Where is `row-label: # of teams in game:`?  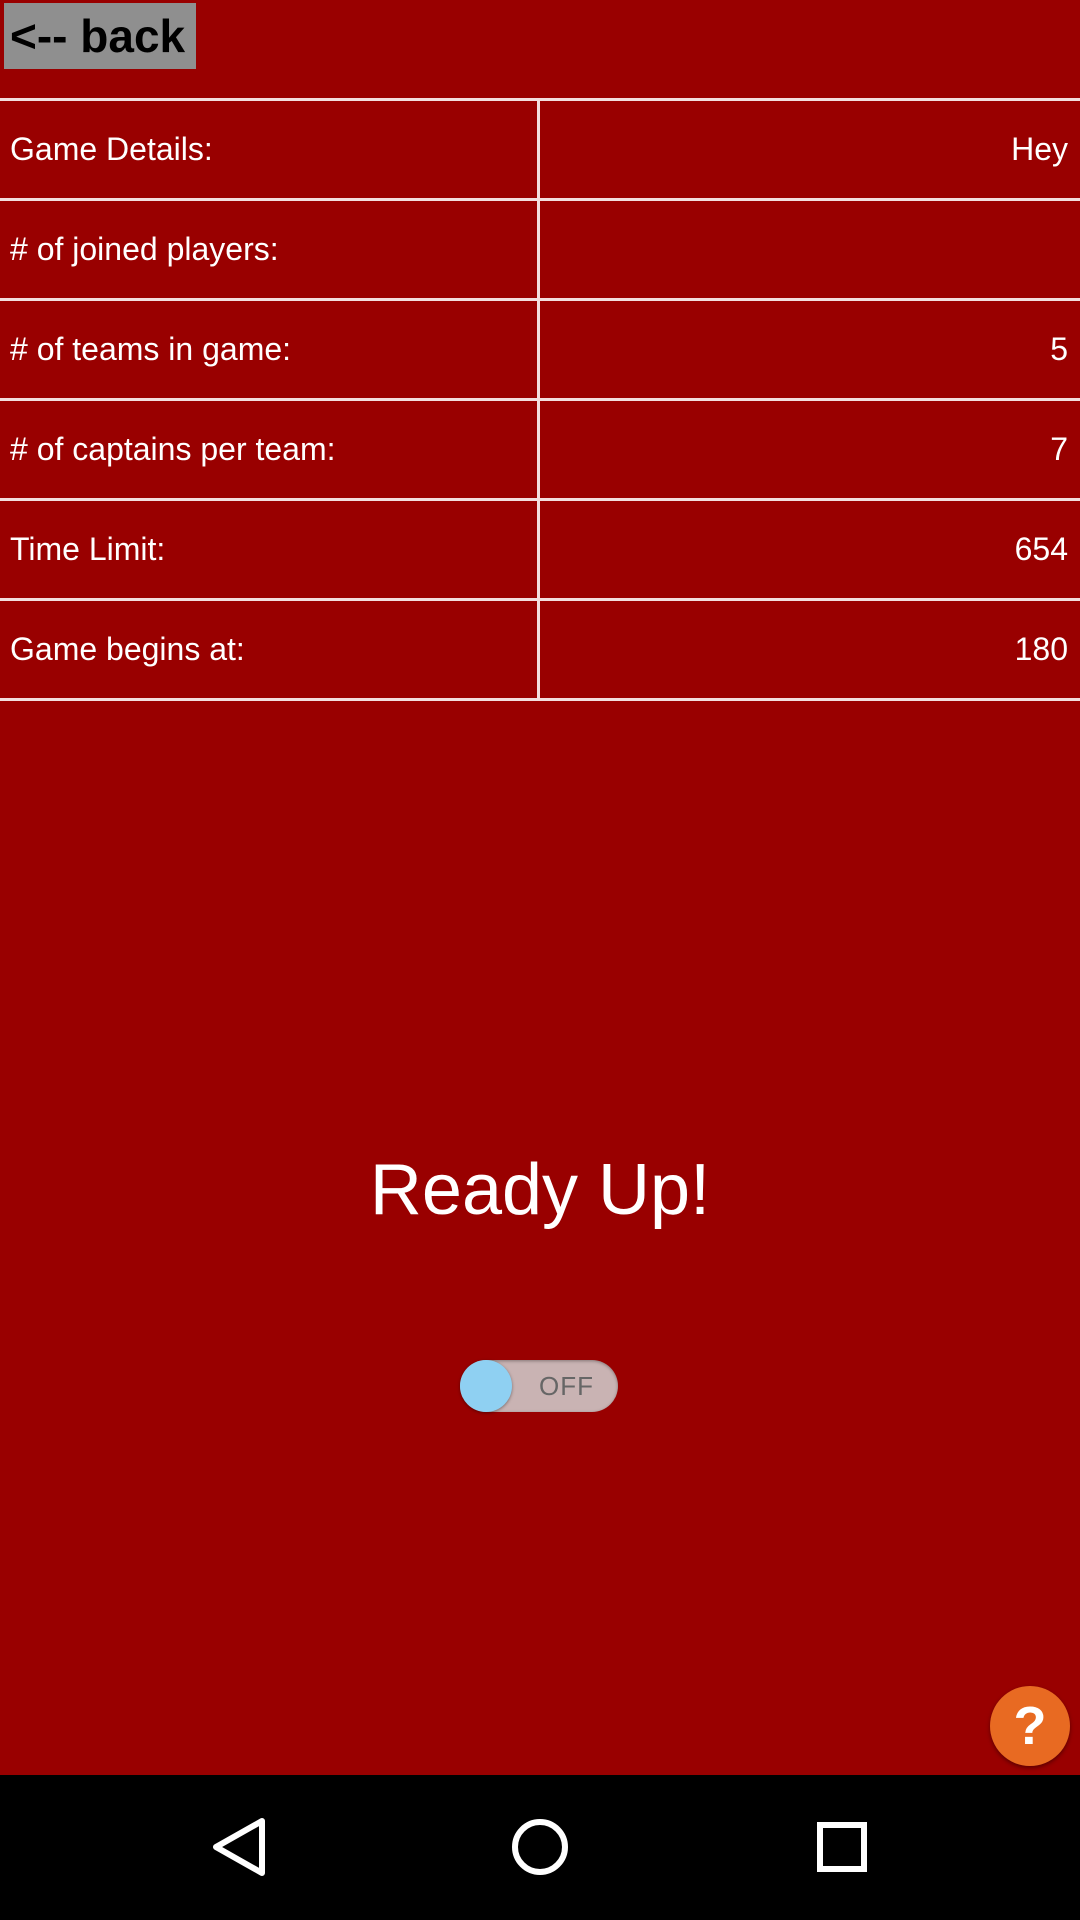 row-label: # of teams in game: is located at coordinates (151, 349).